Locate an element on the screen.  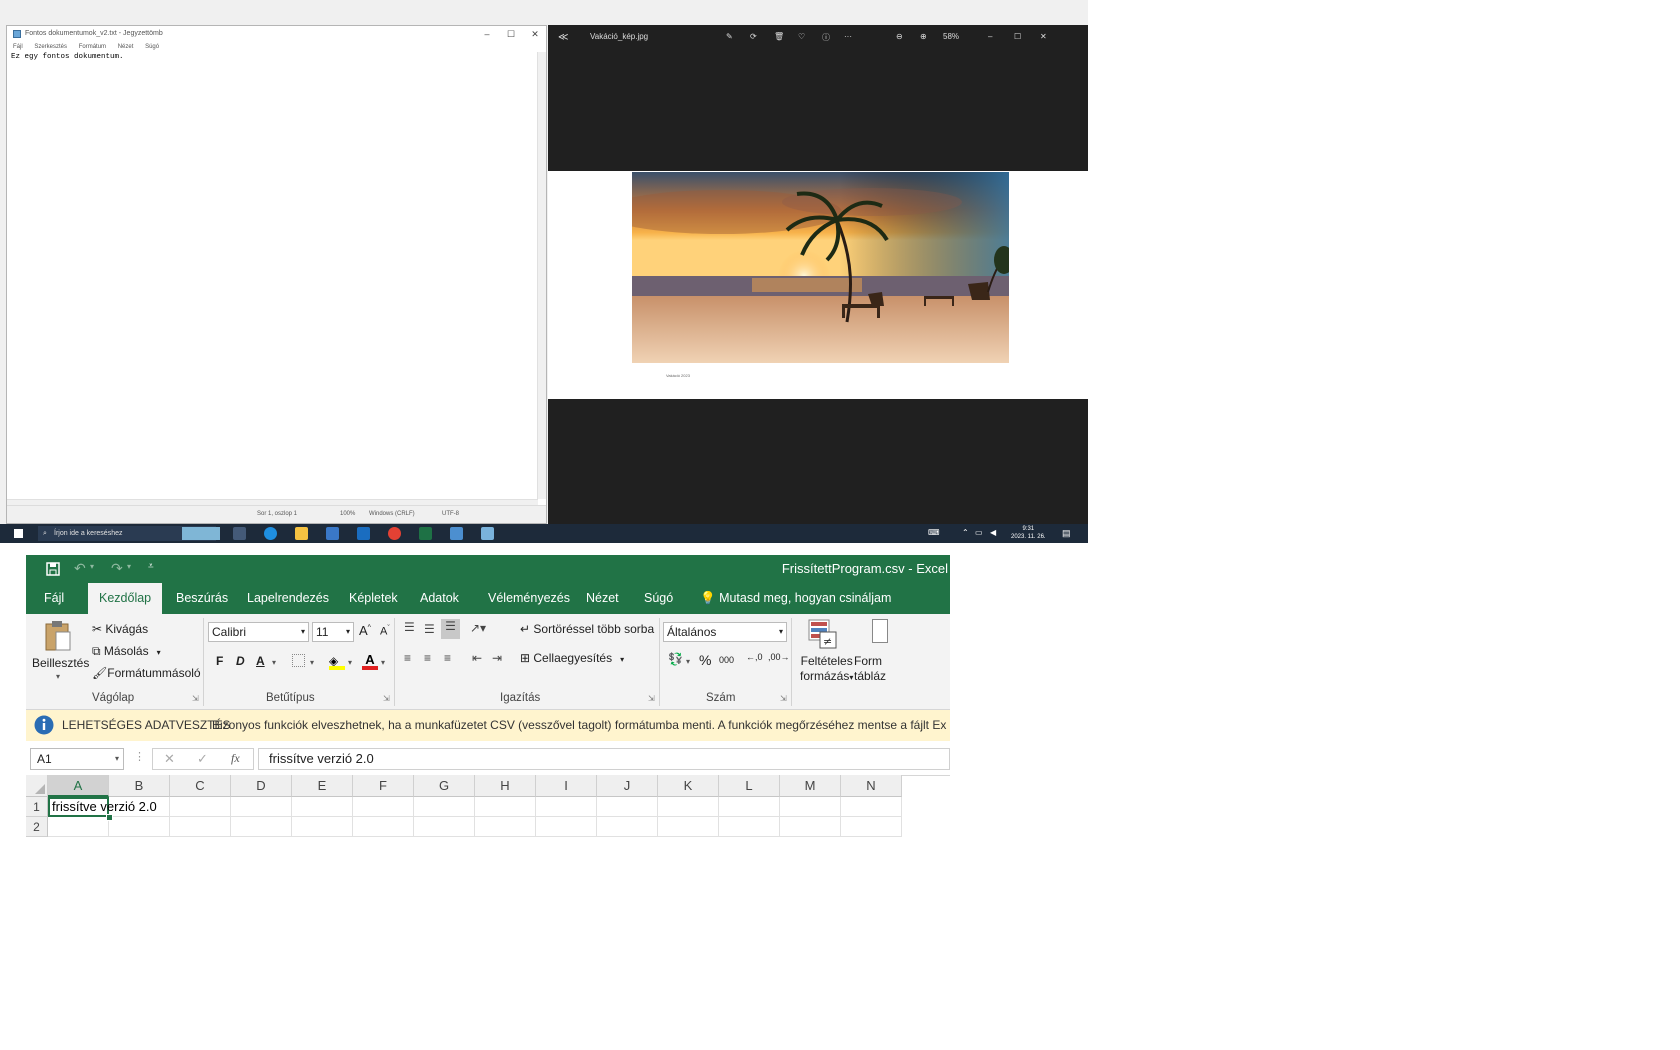
align-center-icon: ≡ is located at coordinates (427, 658).